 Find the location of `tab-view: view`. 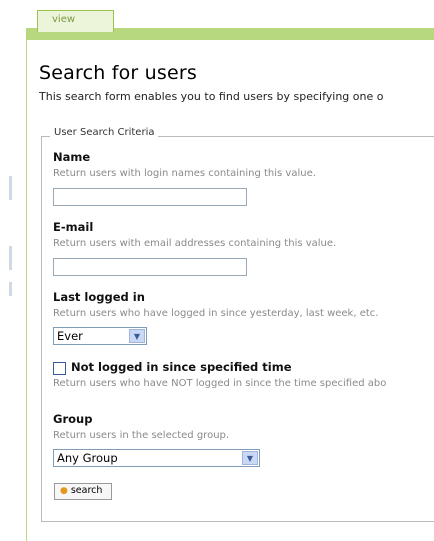

tab-view: view is located at coordinates (75, 21).